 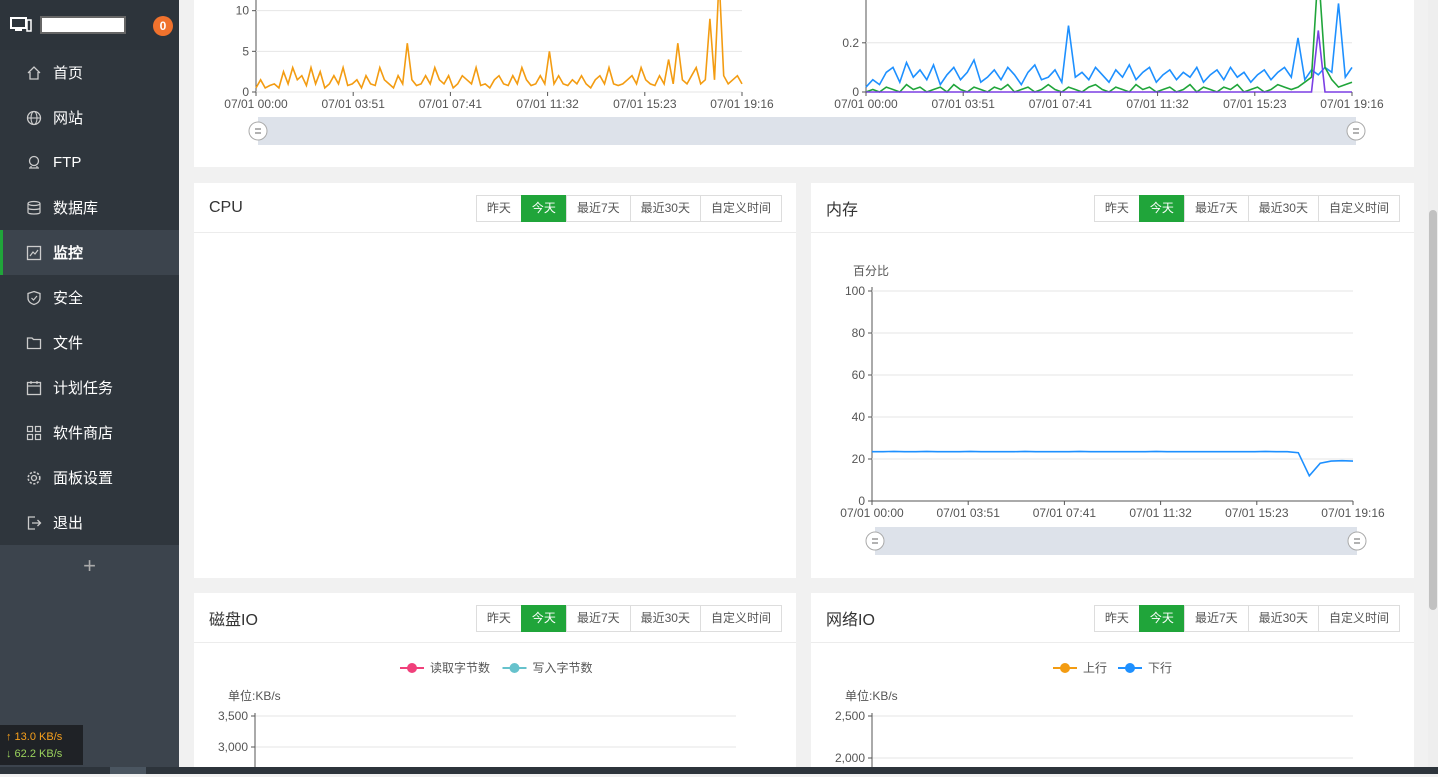 What do you see at coordinates (89, 162) in the screenshot?
I see `sidebar-item-2: FTP` at bounding box center [89, 162].